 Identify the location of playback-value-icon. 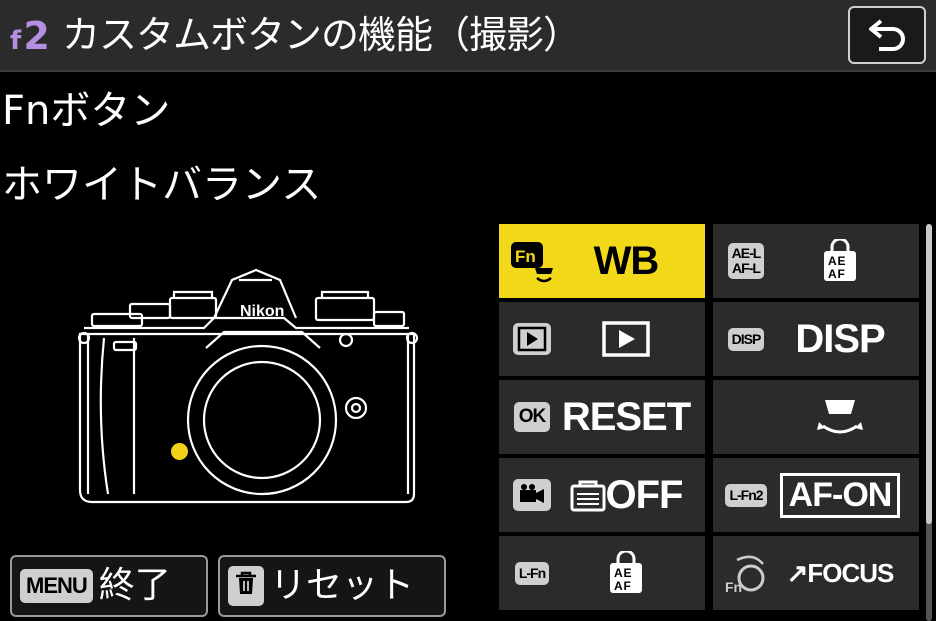
(626, 339).